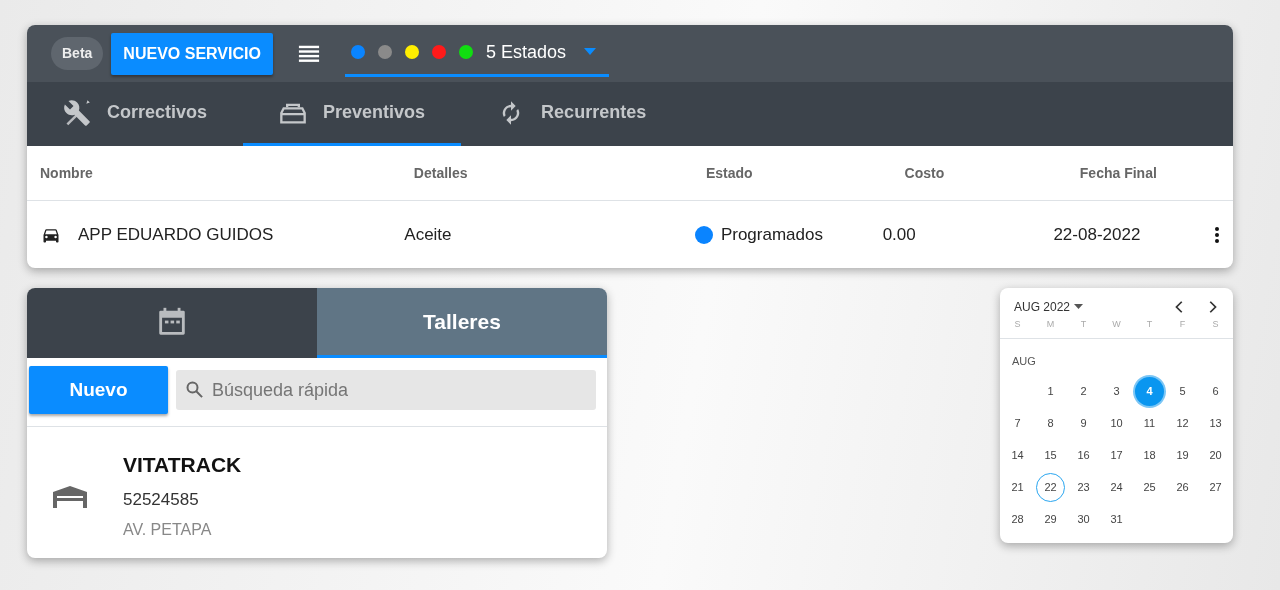 The image size is (1280, 590). What do you see at coordinates (462, 323) in the screenshot?
I see `tab: Talleres` at bounding box center [462, 323].